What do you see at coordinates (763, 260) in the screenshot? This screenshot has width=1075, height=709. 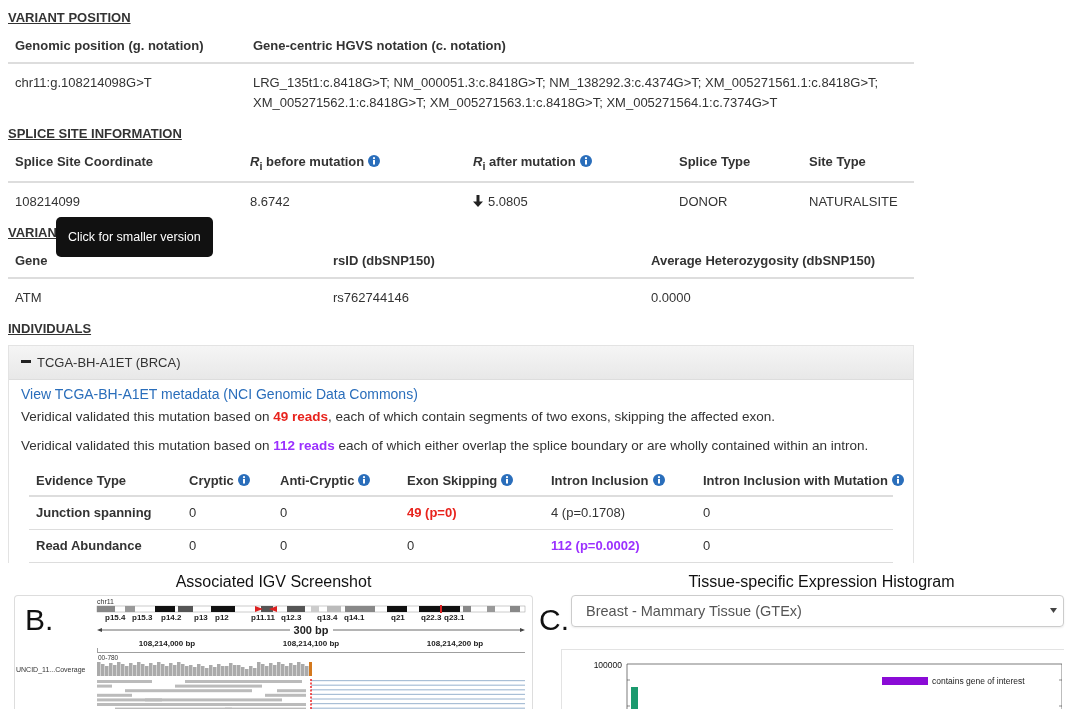 I see `column-header: Average Heterozygosity (dbSNP150)` at bounding box center [763, 260].